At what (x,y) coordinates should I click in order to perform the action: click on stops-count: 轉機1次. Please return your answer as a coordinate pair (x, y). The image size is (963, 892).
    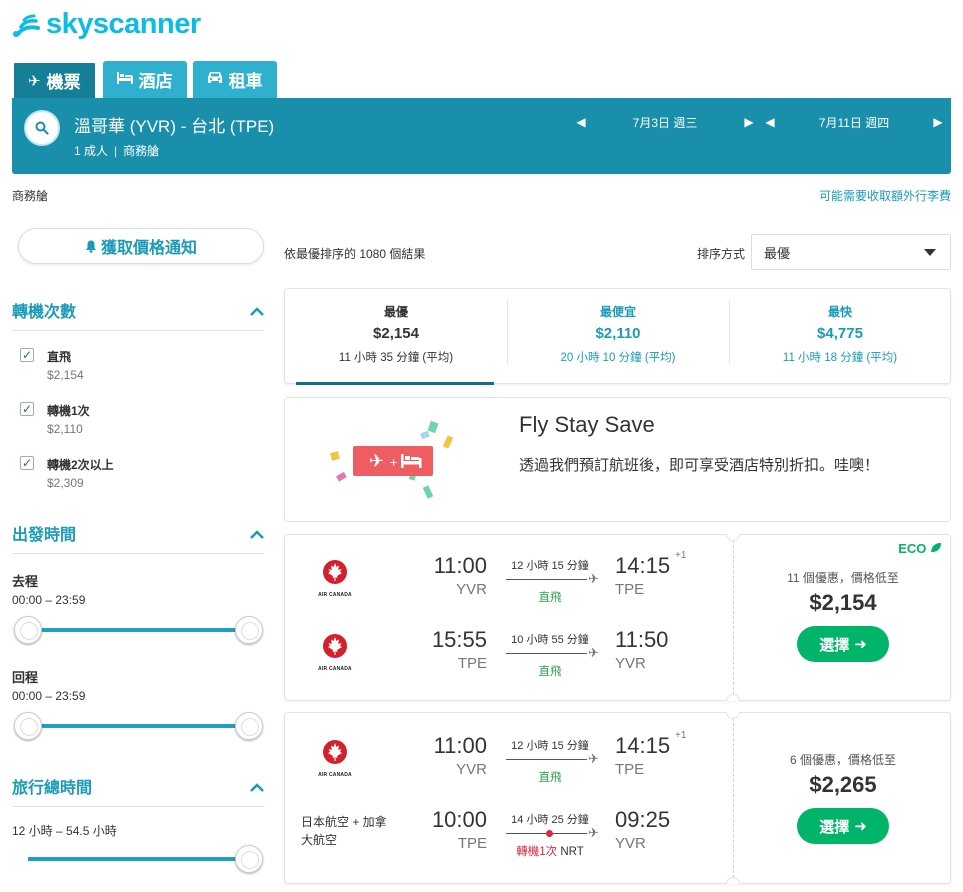
    Looking at the image, I should click on (537, 852).